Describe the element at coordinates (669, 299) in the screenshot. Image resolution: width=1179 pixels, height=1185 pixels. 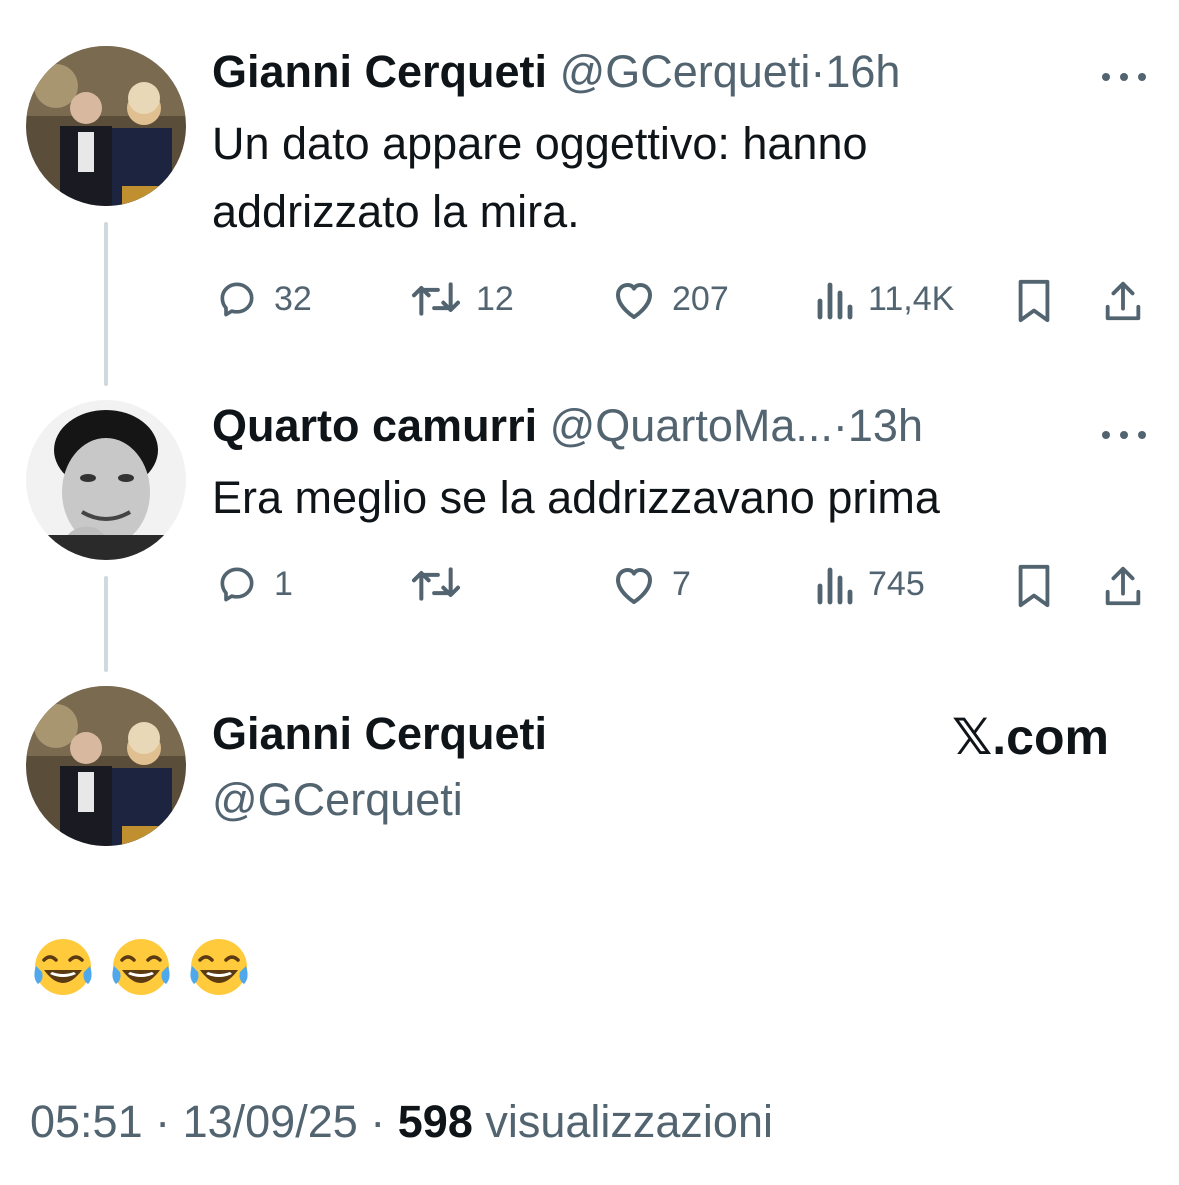
I see `like-button: 207` at that location.